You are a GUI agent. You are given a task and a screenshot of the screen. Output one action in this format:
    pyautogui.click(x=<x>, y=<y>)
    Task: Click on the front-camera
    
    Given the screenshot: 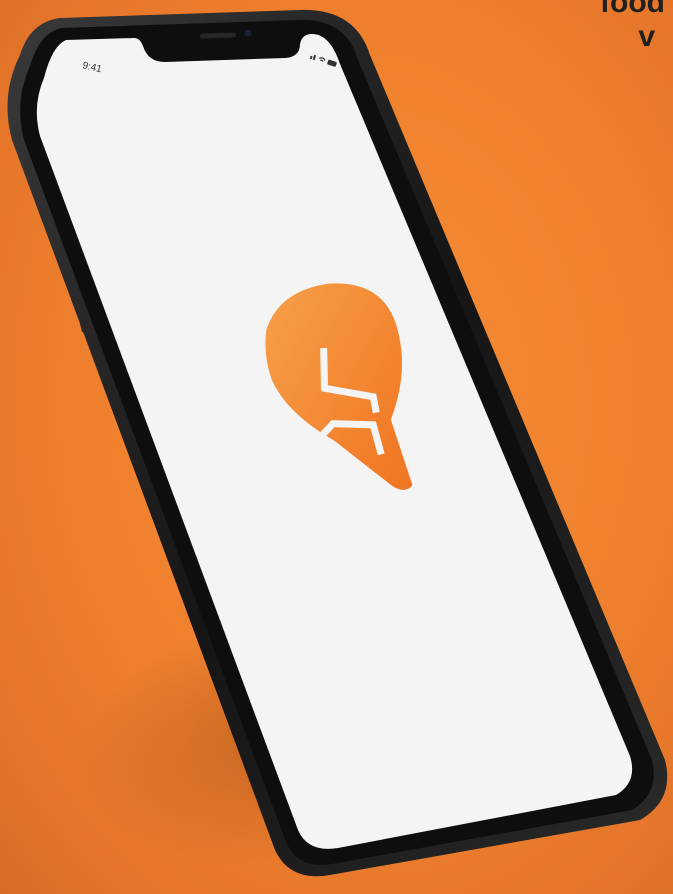 What is the action you would take?
    pyautogui.click(x=248, y=33)
    